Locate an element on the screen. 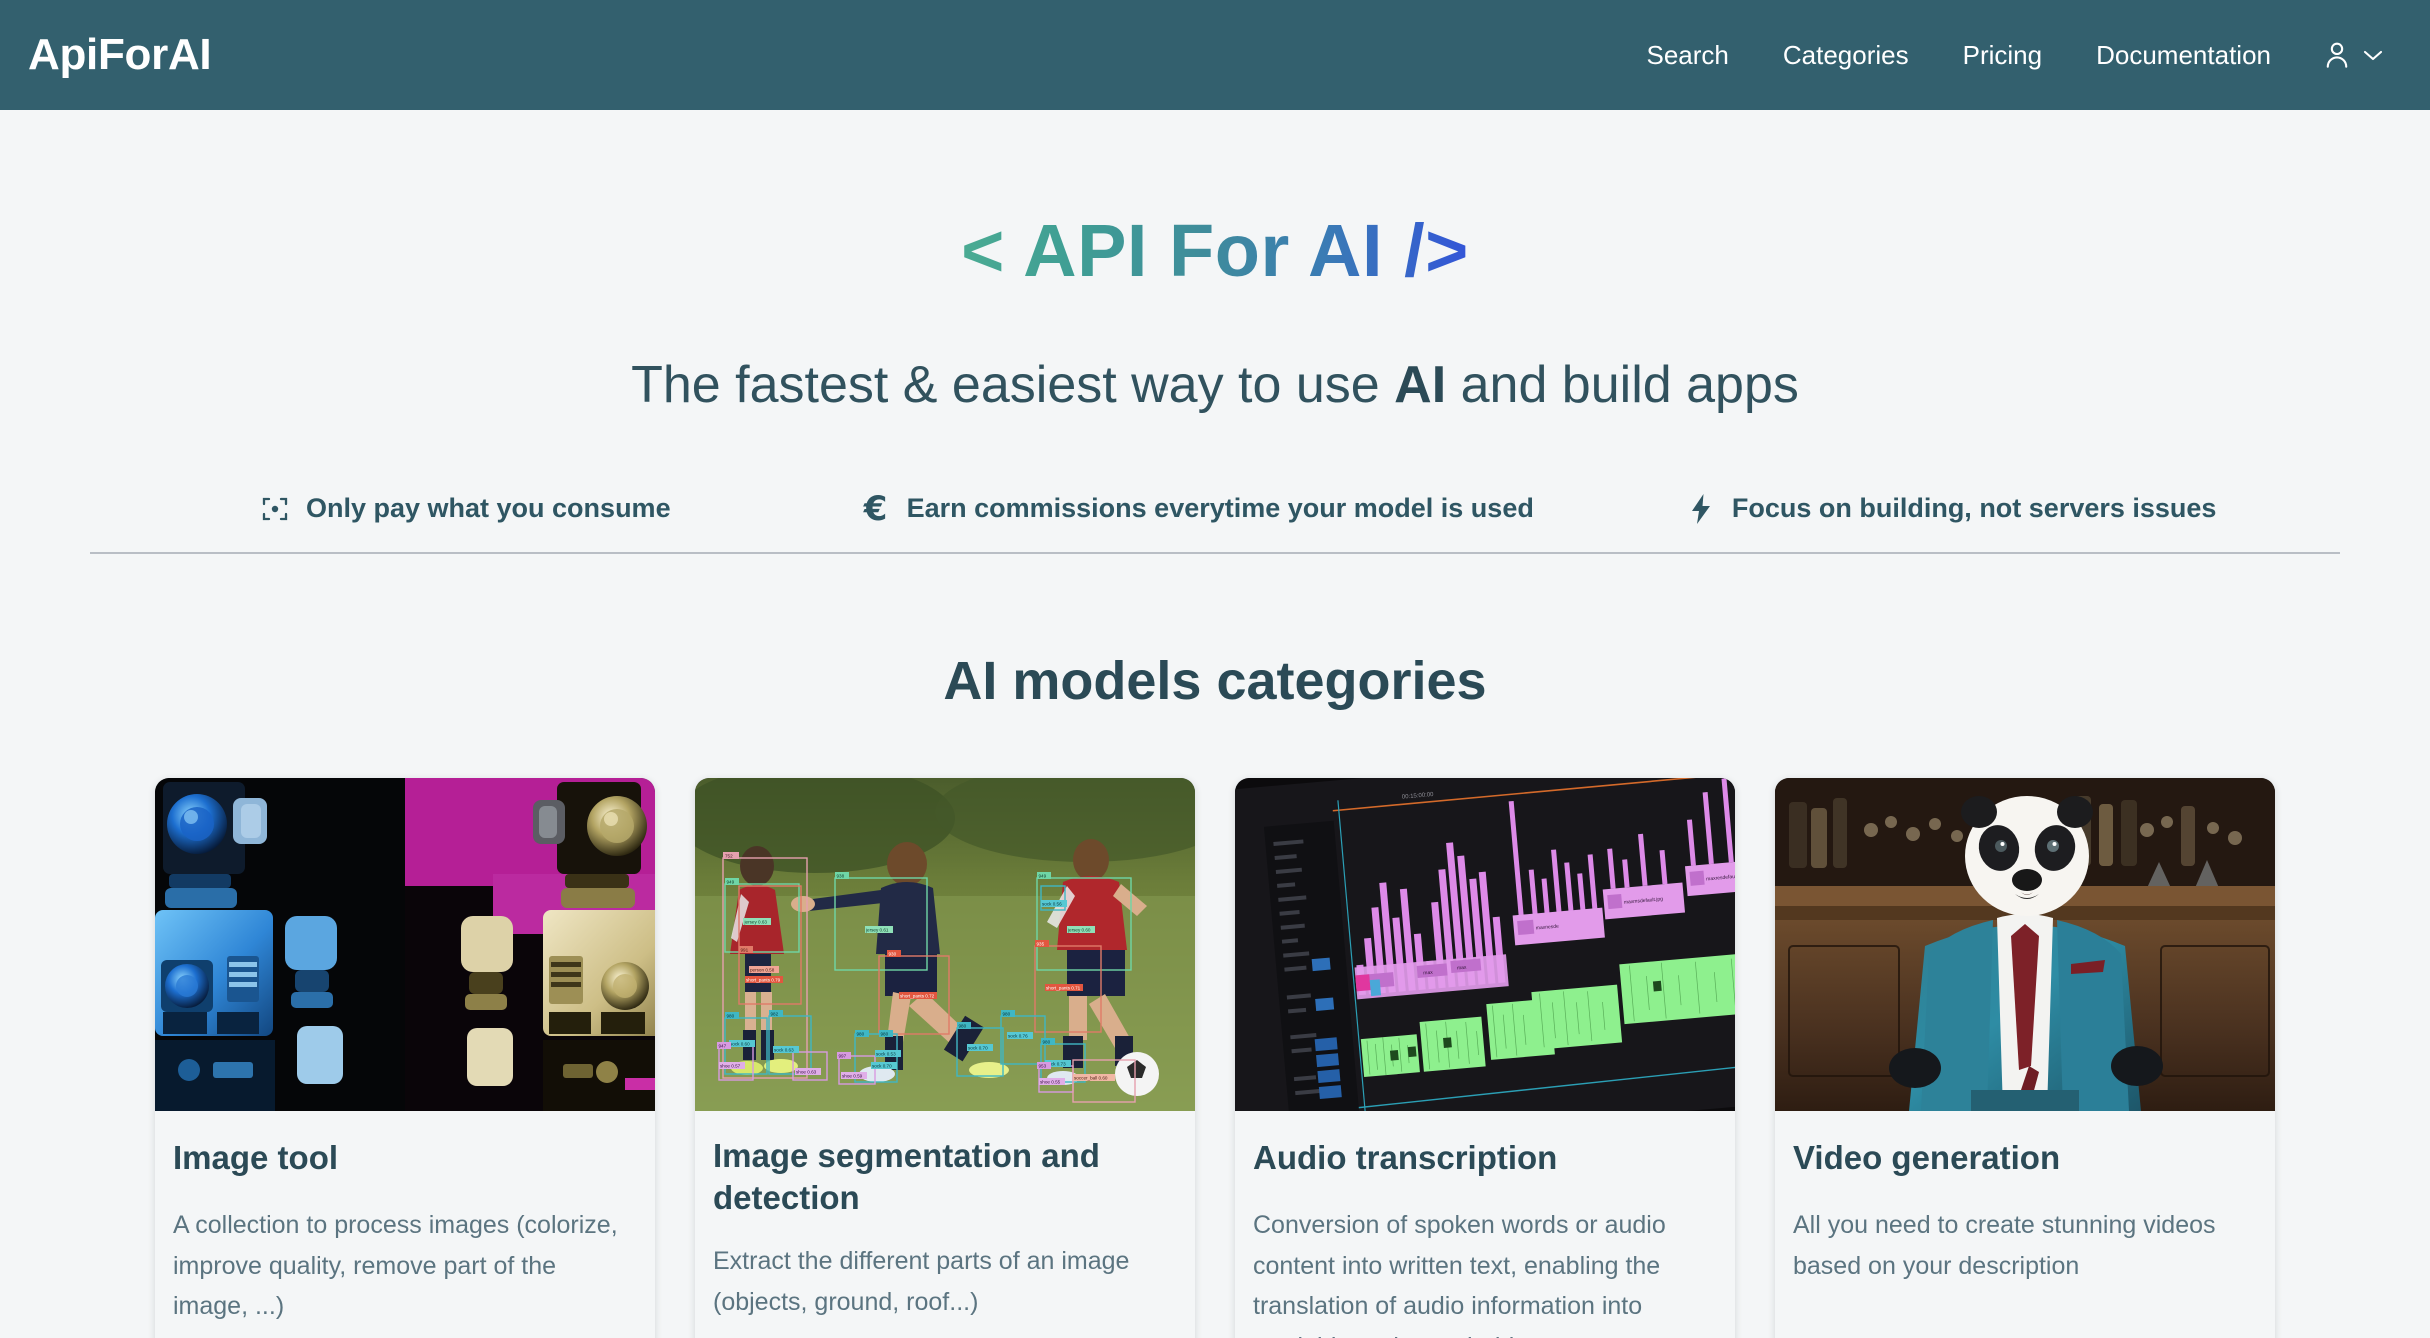 The width and height of the screenshot is (2430, 1338). retro-camera-robots-image is located at coordinates (405, 944).